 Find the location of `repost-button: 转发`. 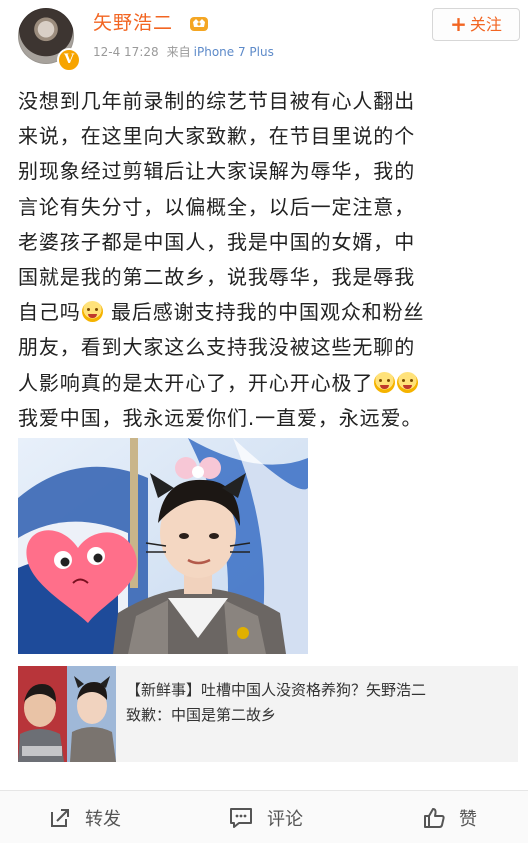

repost-button: 转发 is located at coordinates (85, 817).